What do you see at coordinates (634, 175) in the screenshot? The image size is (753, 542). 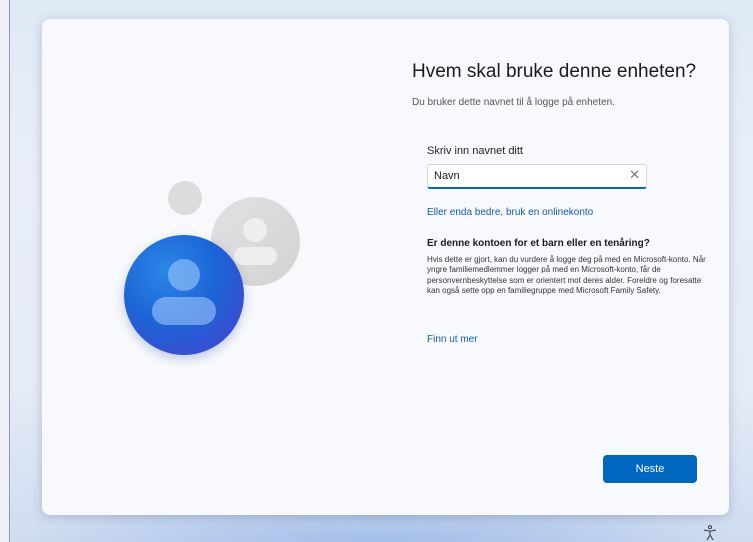 I see `close-icon: ✕` at bounding box center [634, 175].